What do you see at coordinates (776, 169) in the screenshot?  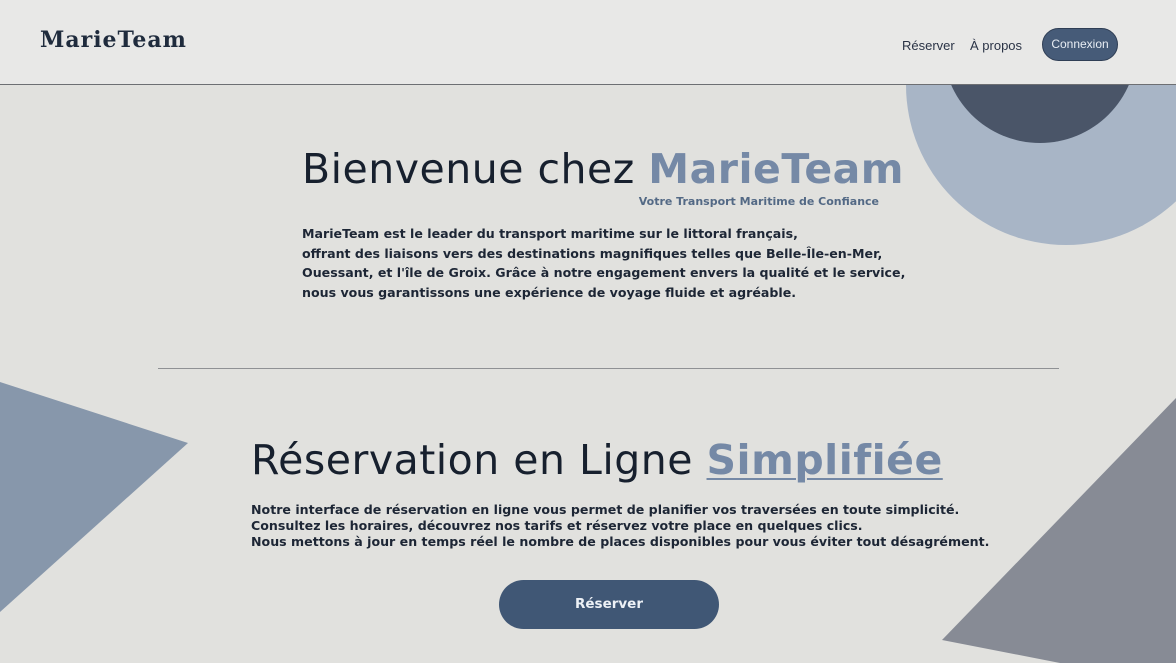 I see `hero-title-accent: MarieTeam` at bounding box center [776, 169].